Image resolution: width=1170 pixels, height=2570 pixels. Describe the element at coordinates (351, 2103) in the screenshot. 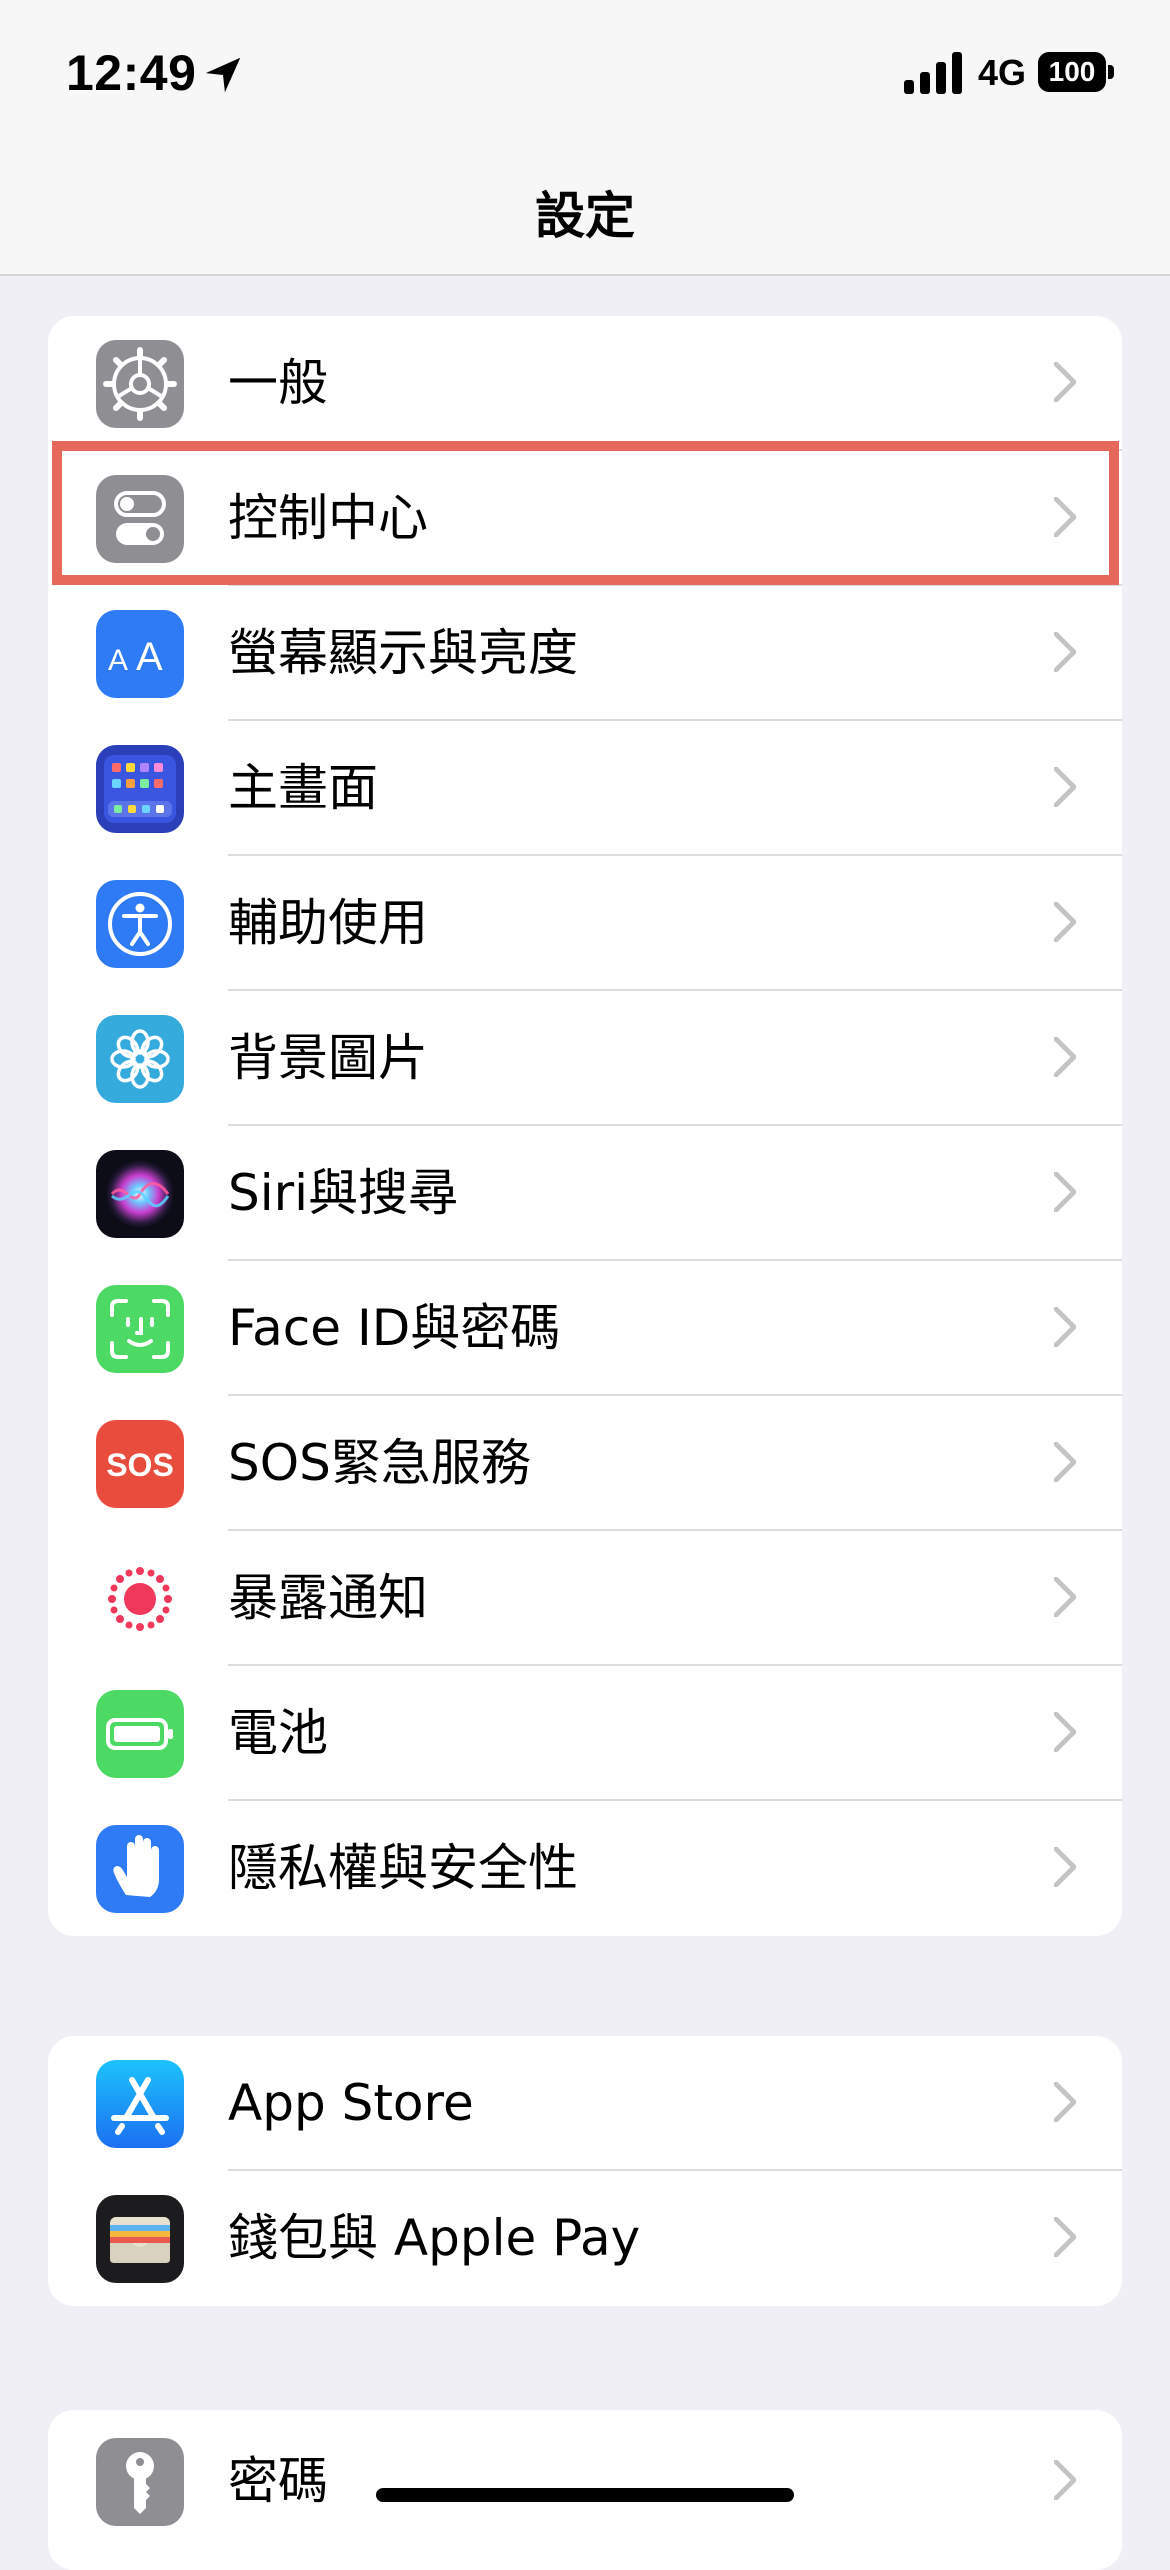

I see `settings-row-label: App Store` at that location.